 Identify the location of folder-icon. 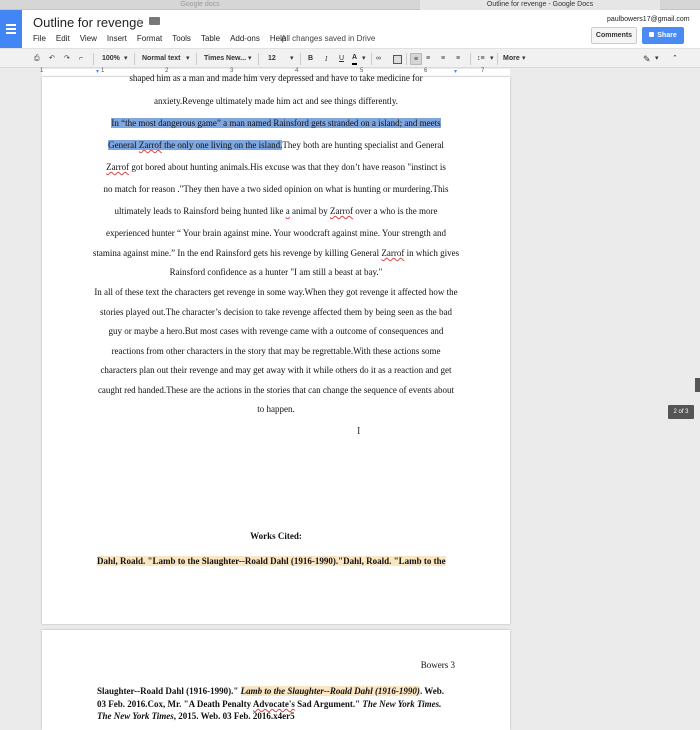
(154, 21).